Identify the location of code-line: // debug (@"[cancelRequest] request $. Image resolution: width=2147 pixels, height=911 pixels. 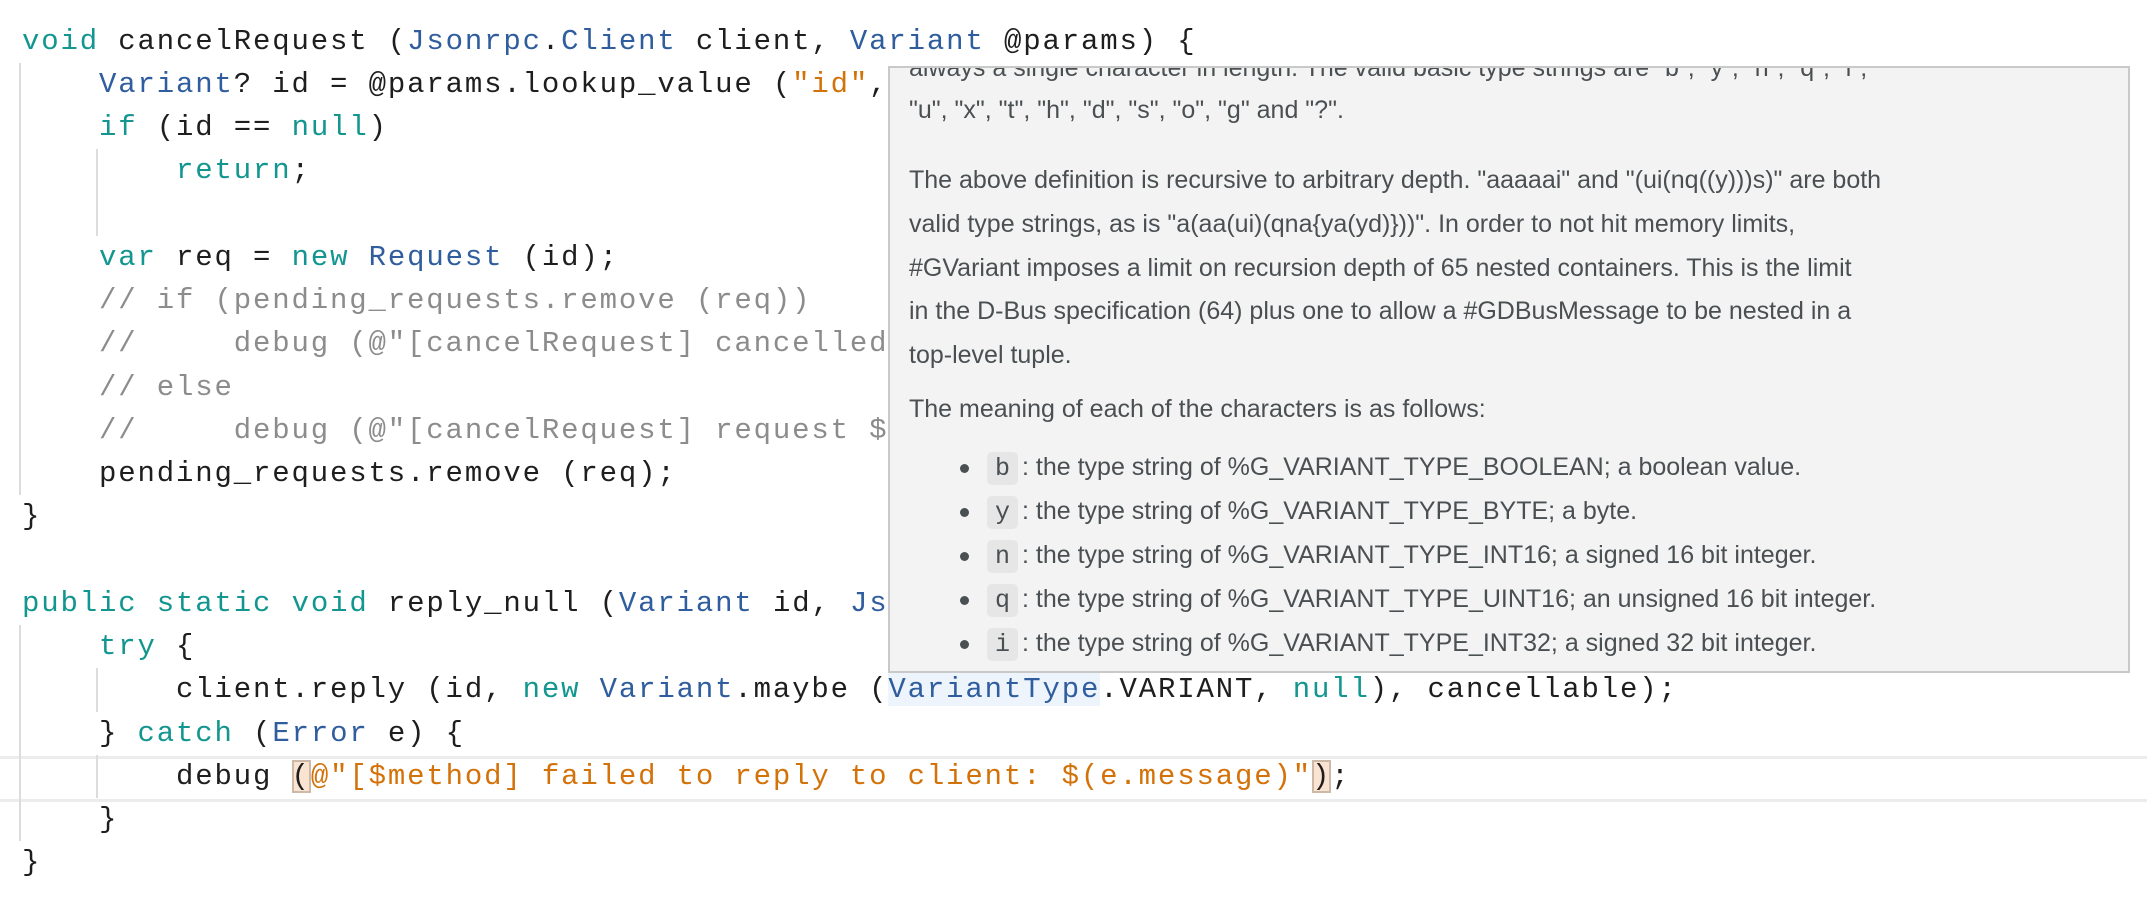
(455, 430).